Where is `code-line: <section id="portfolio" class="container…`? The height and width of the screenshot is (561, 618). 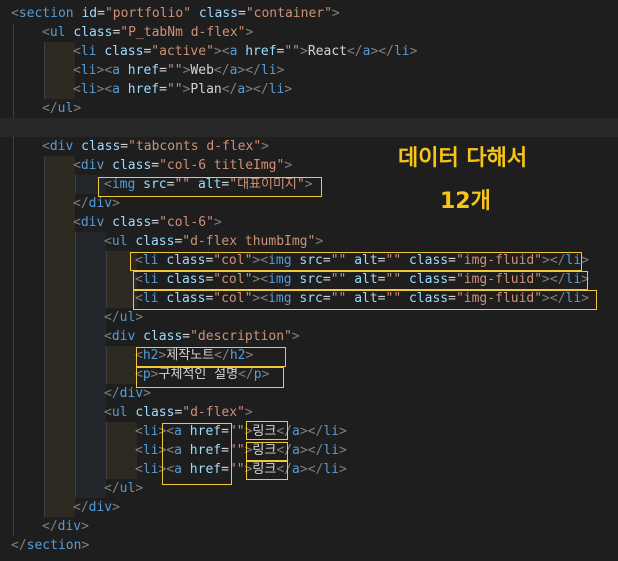
code-line: <section id="portfolio" class="container… is located at coordinates (309, 13).